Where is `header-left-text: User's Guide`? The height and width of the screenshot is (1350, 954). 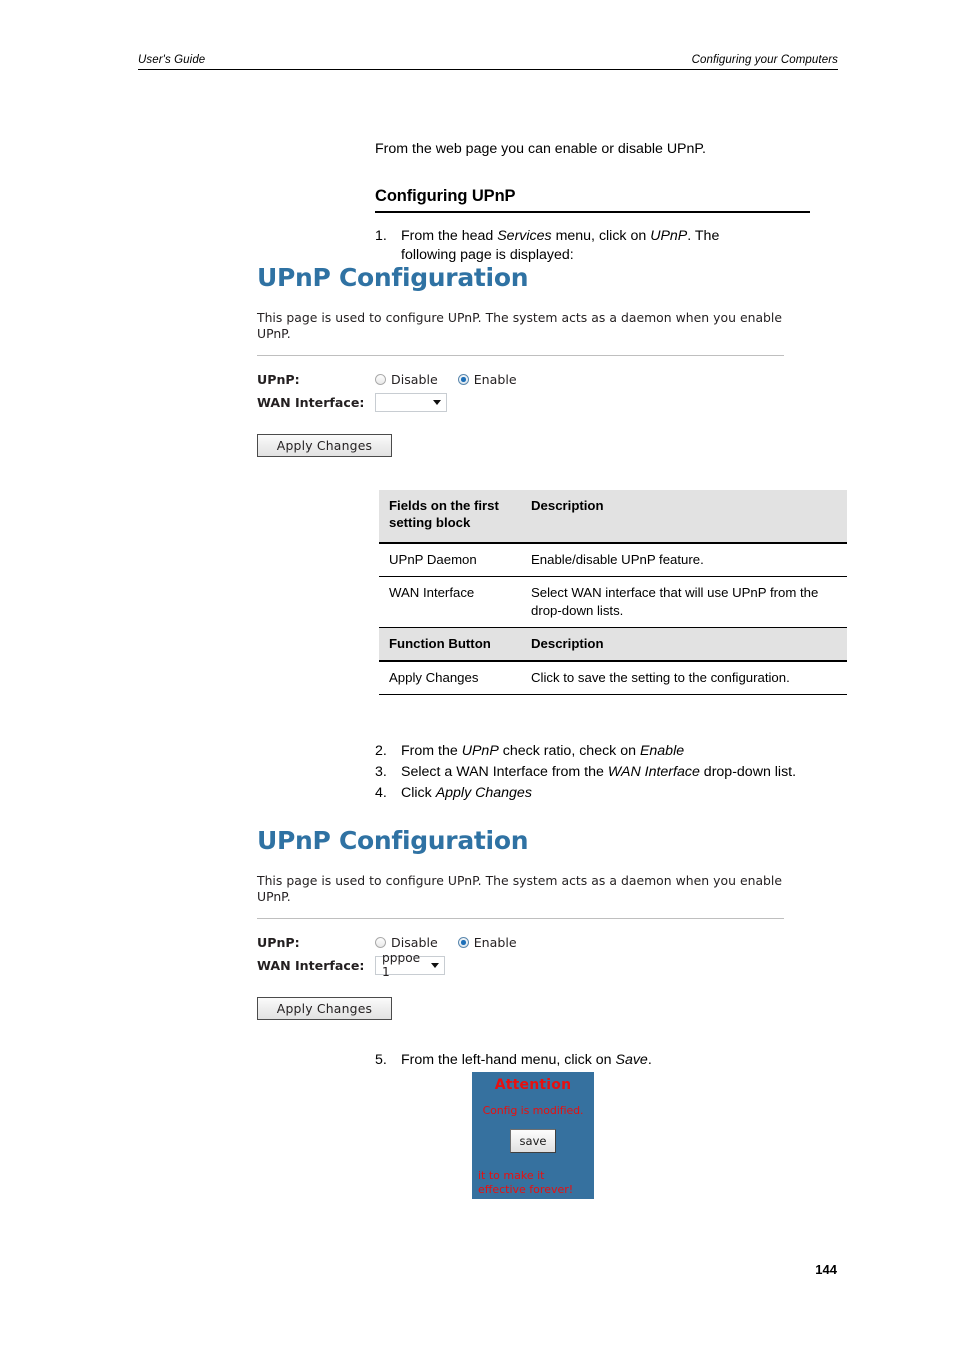 header-left-text: User's Guide is located at coordinates (172, 60).